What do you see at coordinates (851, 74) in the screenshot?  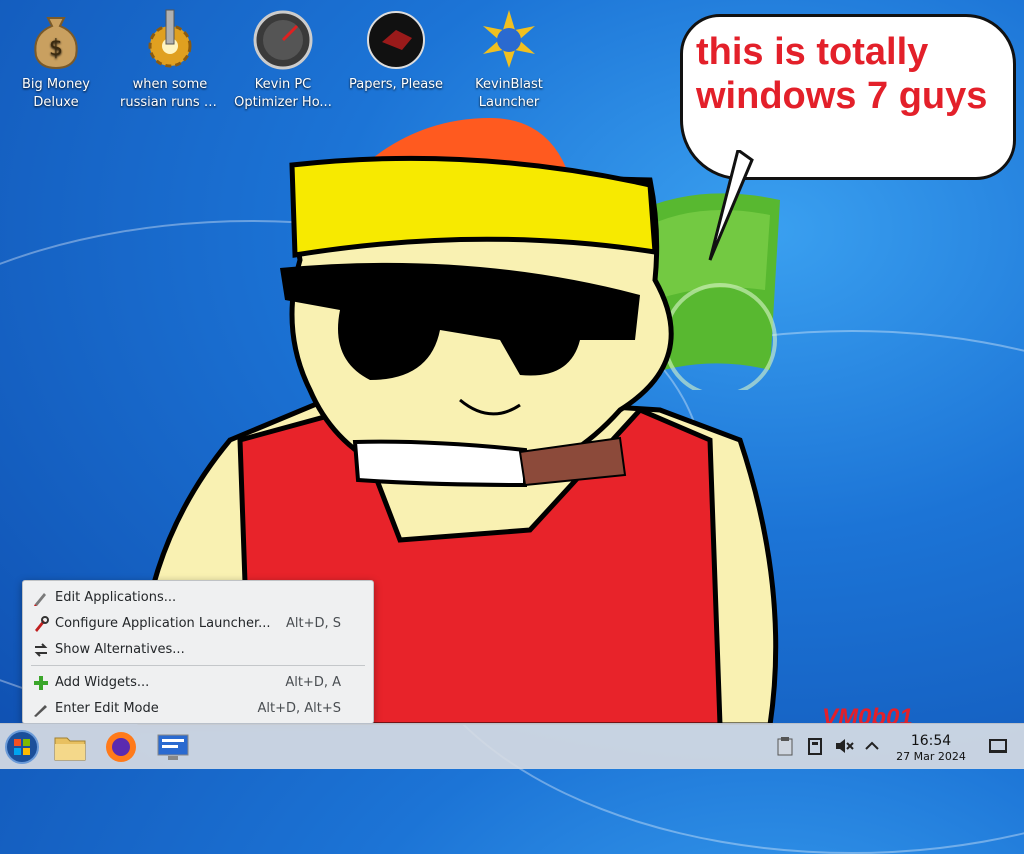 I see `bubble-text: this is totally windows 7 guys` at bounding box center [851, 74].